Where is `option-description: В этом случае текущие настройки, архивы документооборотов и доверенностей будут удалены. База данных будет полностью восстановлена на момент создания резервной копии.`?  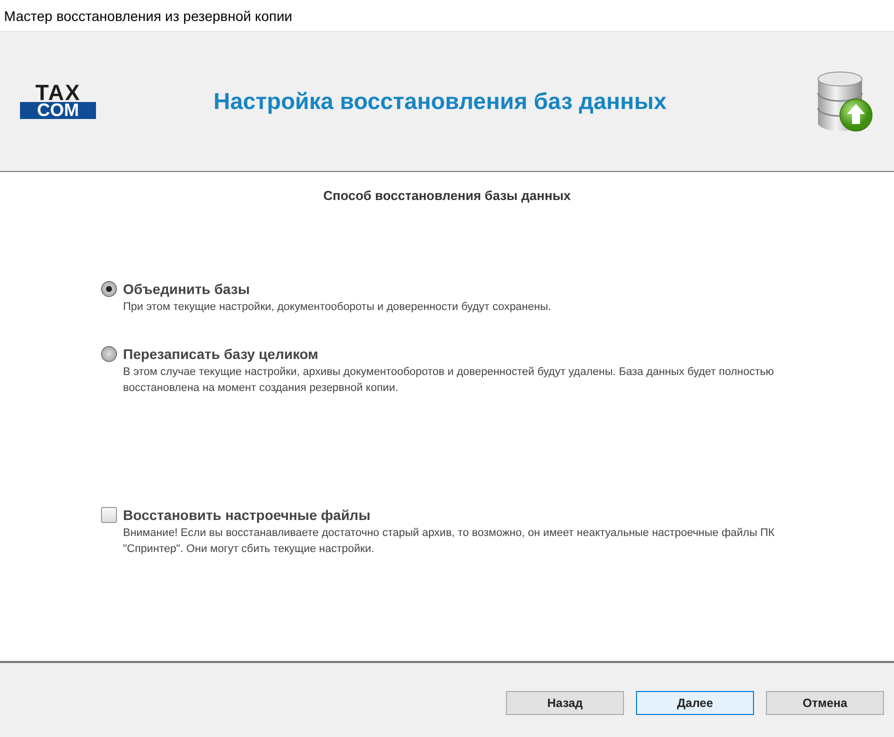 option-description: В этом случае текущие настройки, архивы документооборотов и доверенностей будут удалены. База данных будет полностью восстановлена на момент создания резервной копии. is located at coordinates (449, 380).